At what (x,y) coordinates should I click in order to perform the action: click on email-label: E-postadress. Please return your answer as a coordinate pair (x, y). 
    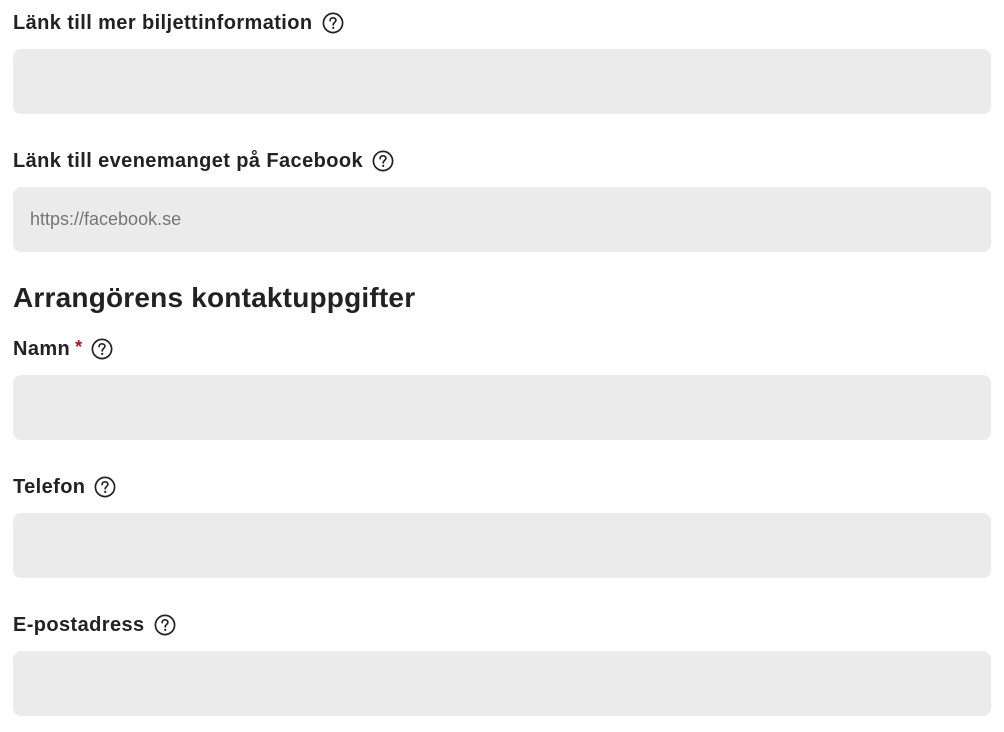
    Looking at the image, I should click on (79, 624).